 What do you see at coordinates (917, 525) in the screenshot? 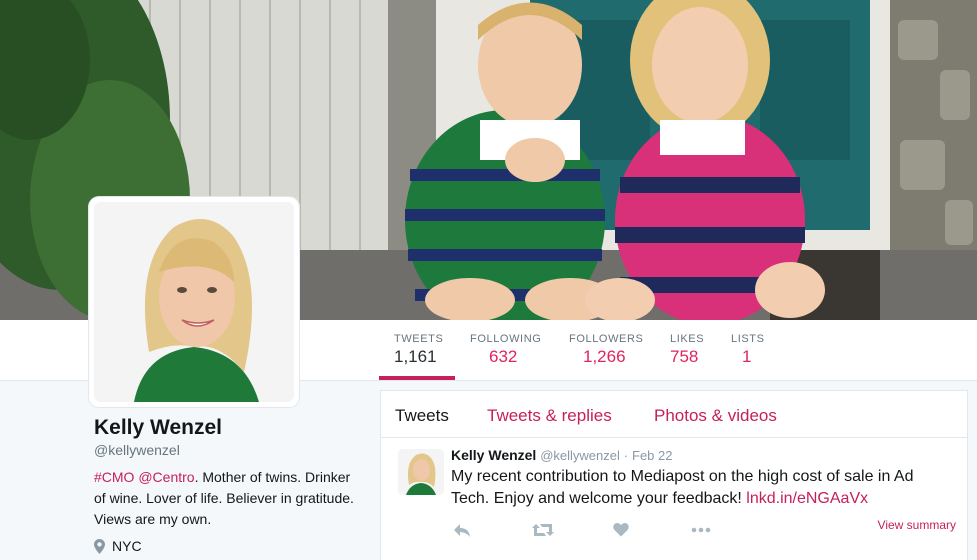
I see `view-summary-link: View summary` at bounding box center [917, 525].